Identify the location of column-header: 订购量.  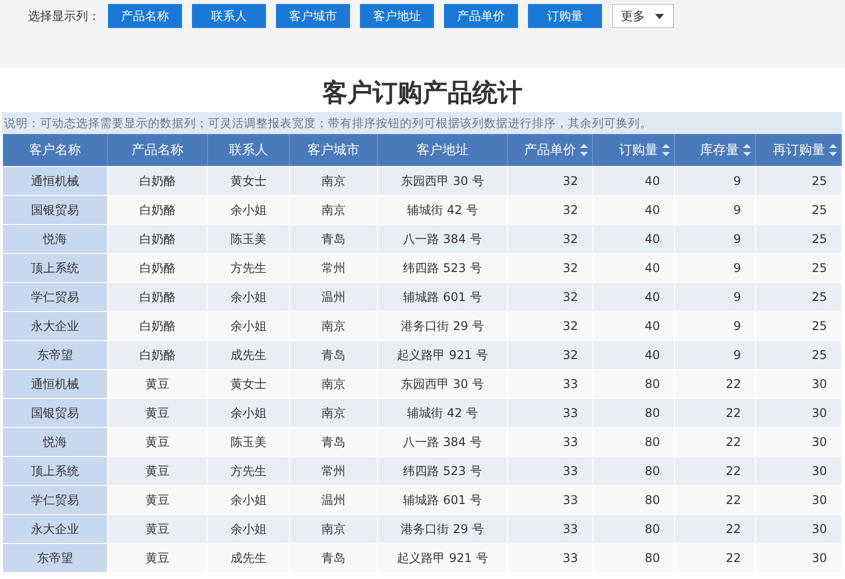
(634, 150).